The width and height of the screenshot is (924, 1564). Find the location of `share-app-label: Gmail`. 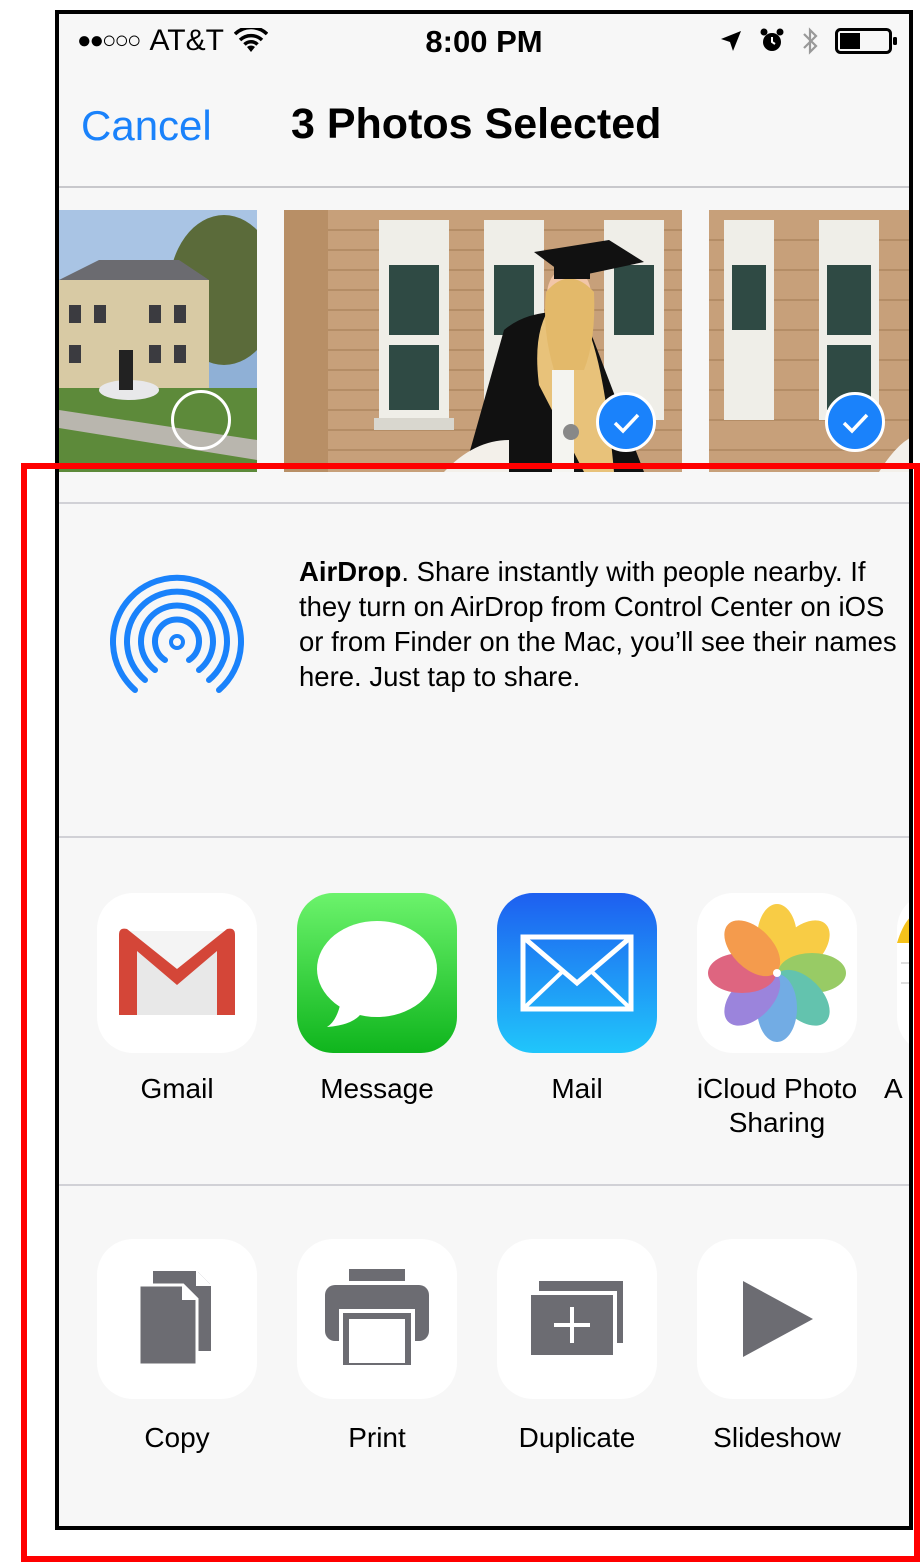

share-app-label: Gmail is located at coordinates (177, 1088).